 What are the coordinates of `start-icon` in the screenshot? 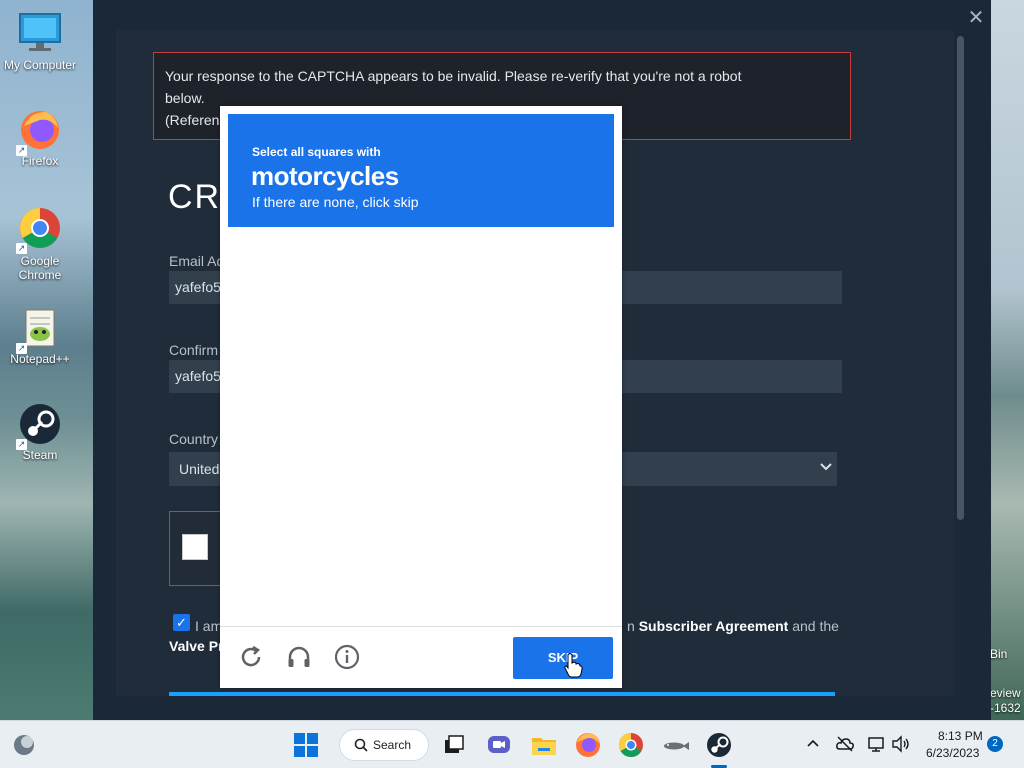 It's located at (306, 745).